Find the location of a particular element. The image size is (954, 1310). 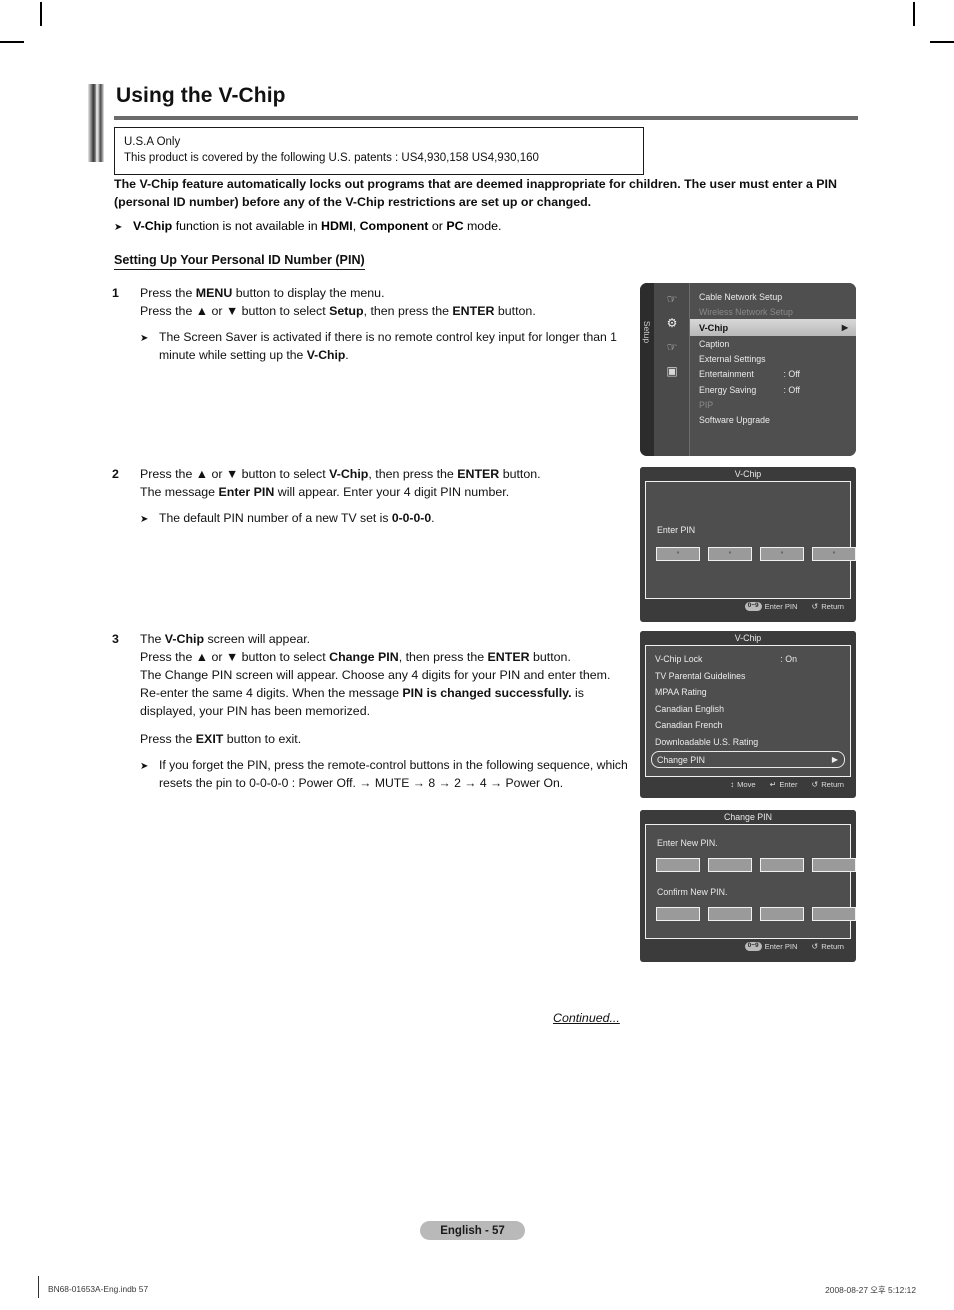

osd-setup-item-pip: PIP is located at coordinates (773, 404).